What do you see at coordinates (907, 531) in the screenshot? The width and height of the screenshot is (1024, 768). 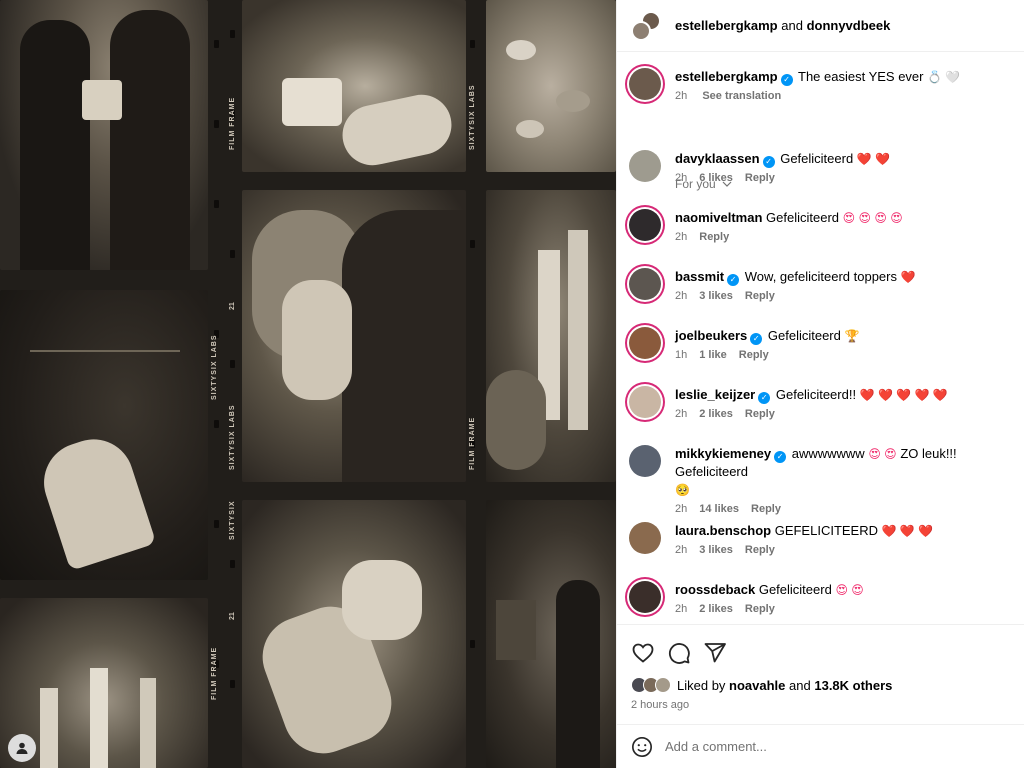 I see `comment-emoji: ❤️ ❤️ ❤️` at bounding box center [907, 531].